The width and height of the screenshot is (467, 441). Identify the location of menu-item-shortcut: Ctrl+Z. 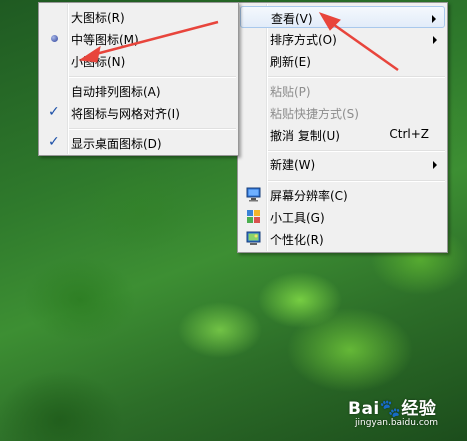
(409, 134).